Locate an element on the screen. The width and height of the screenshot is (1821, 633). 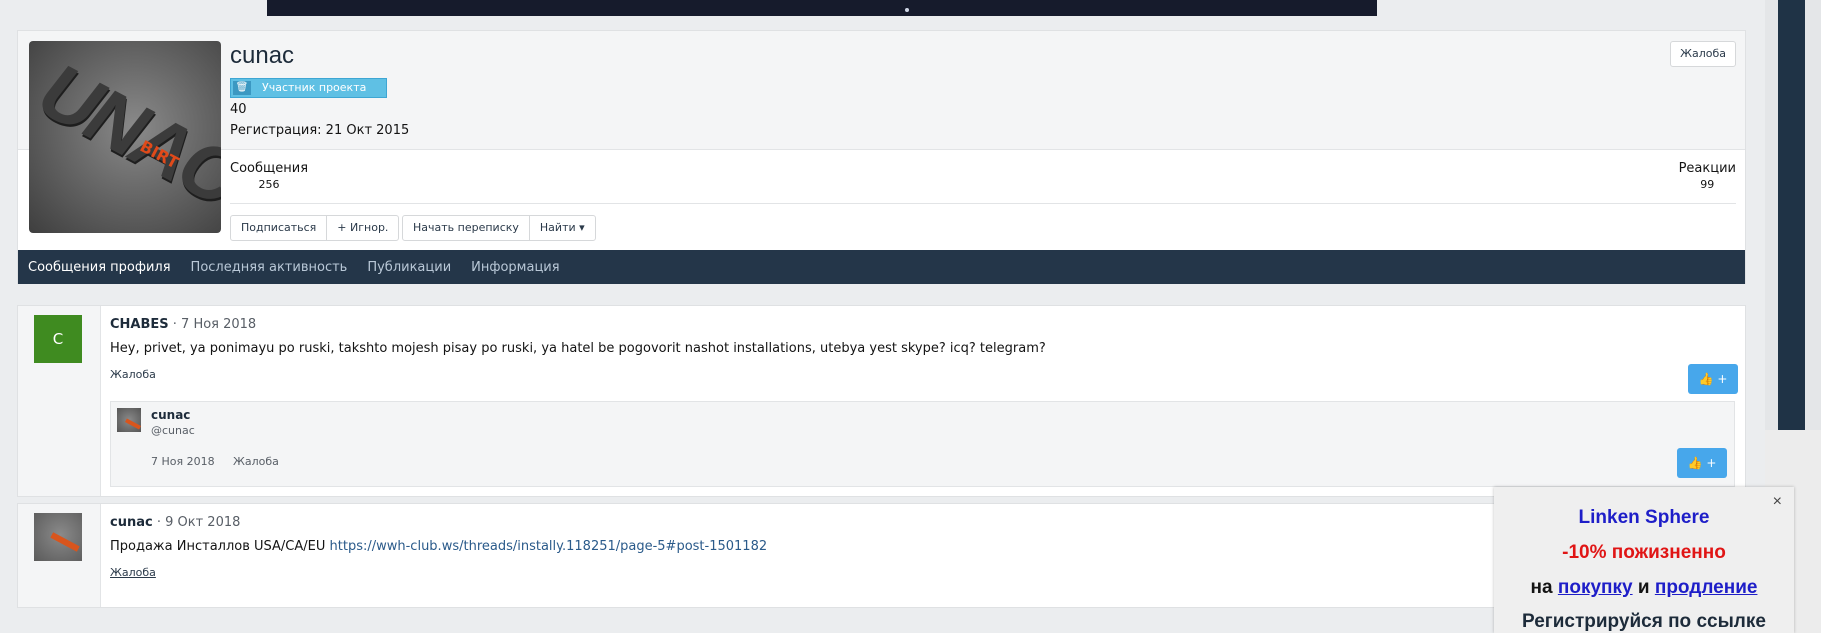
comment-like-button: 👍 + is located at coordinates (1702, 463).